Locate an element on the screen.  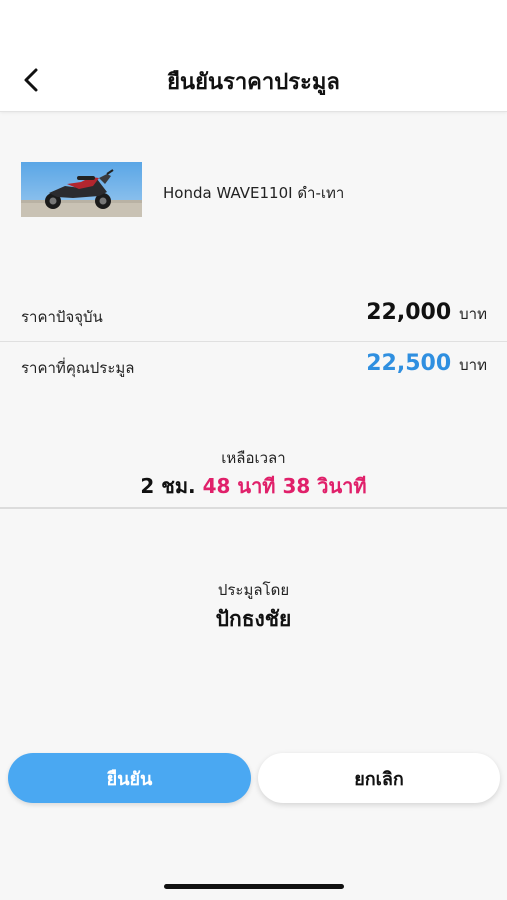
countdown-hours: 2 ชม. is located at coordinates (168, 486).